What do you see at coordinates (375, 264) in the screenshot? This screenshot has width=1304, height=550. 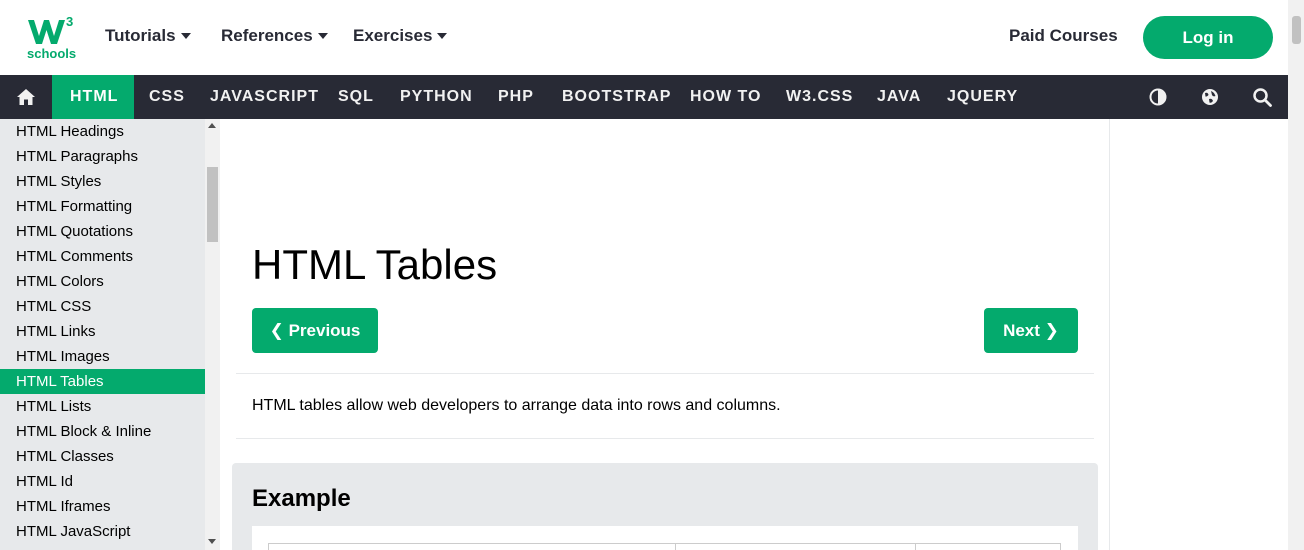 I see `page-title: HTML Tables` at bounding box center [375, 264].